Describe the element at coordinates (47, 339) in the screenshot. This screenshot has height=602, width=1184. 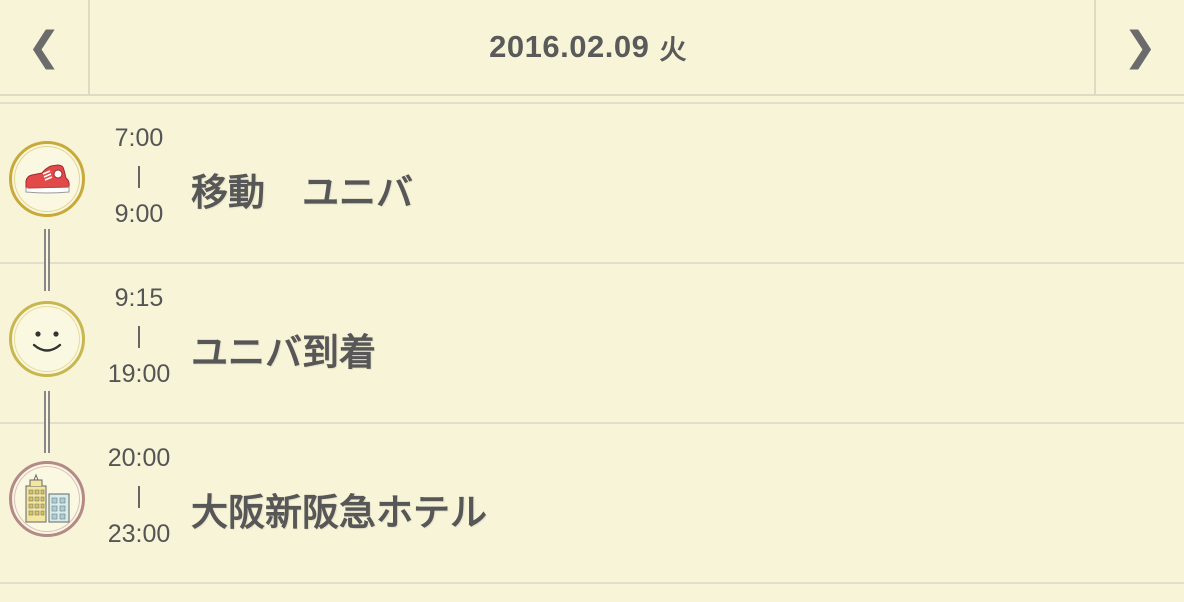
I see `smiley-icon` at that location.